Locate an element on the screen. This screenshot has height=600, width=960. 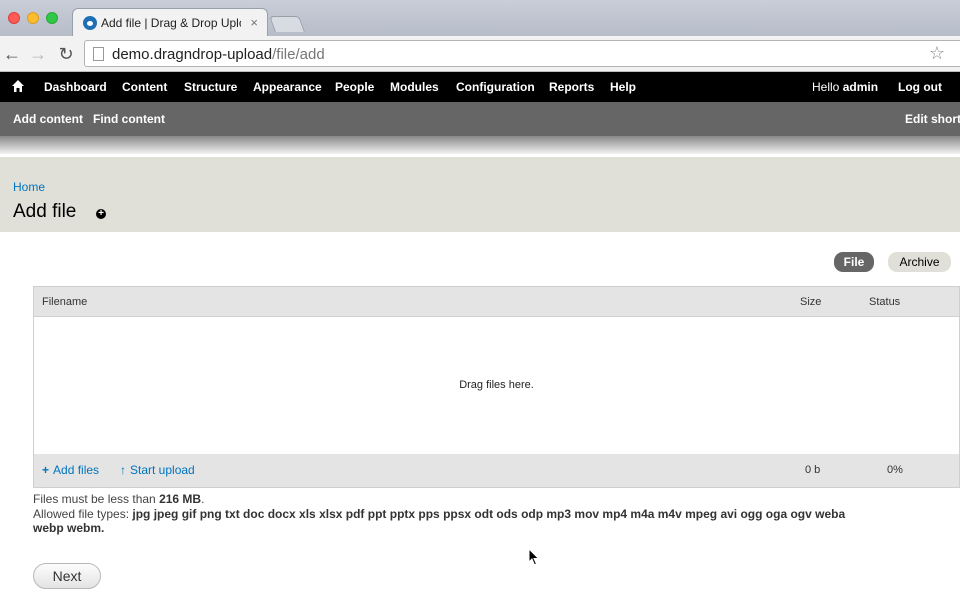
url-text: demo.dragndrop-upload/file/add is located at coordinates (218, 54).